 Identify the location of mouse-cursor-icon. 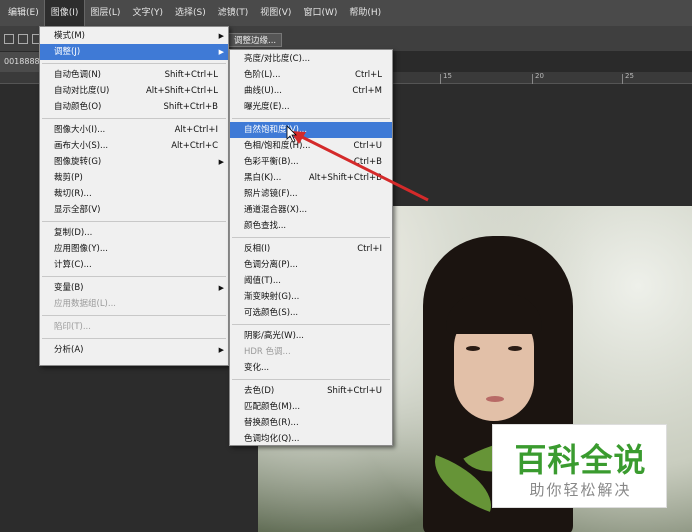
(291, 134).